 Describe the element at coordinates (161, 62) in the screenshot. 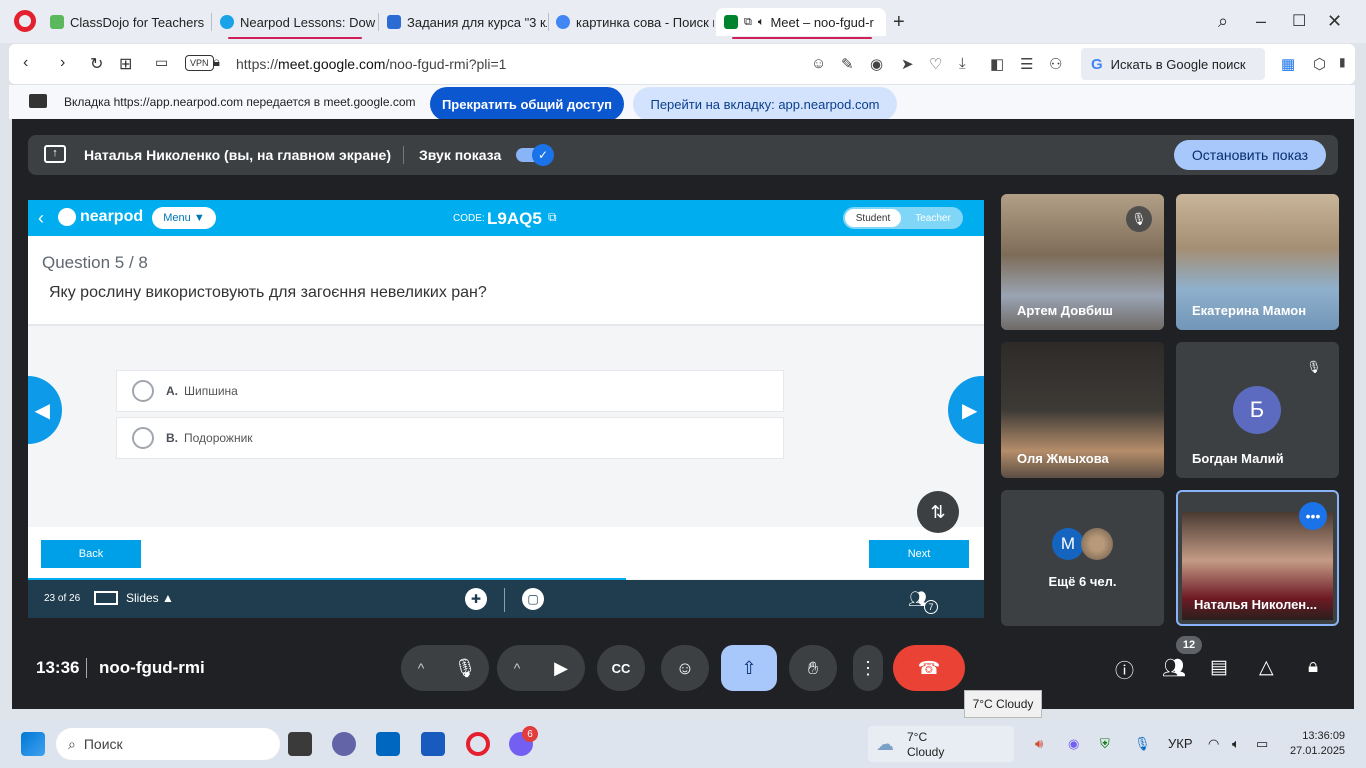

I see `camera-icon: ▭` at that location.